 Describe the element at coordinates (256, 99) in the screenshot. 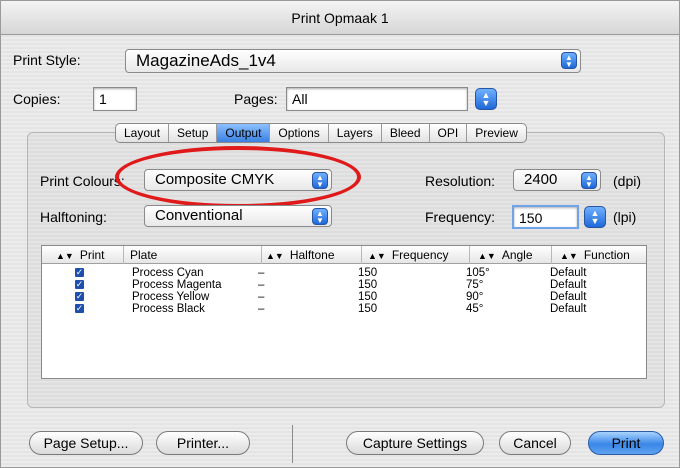

I see `pages-label: Pages:` at that location.